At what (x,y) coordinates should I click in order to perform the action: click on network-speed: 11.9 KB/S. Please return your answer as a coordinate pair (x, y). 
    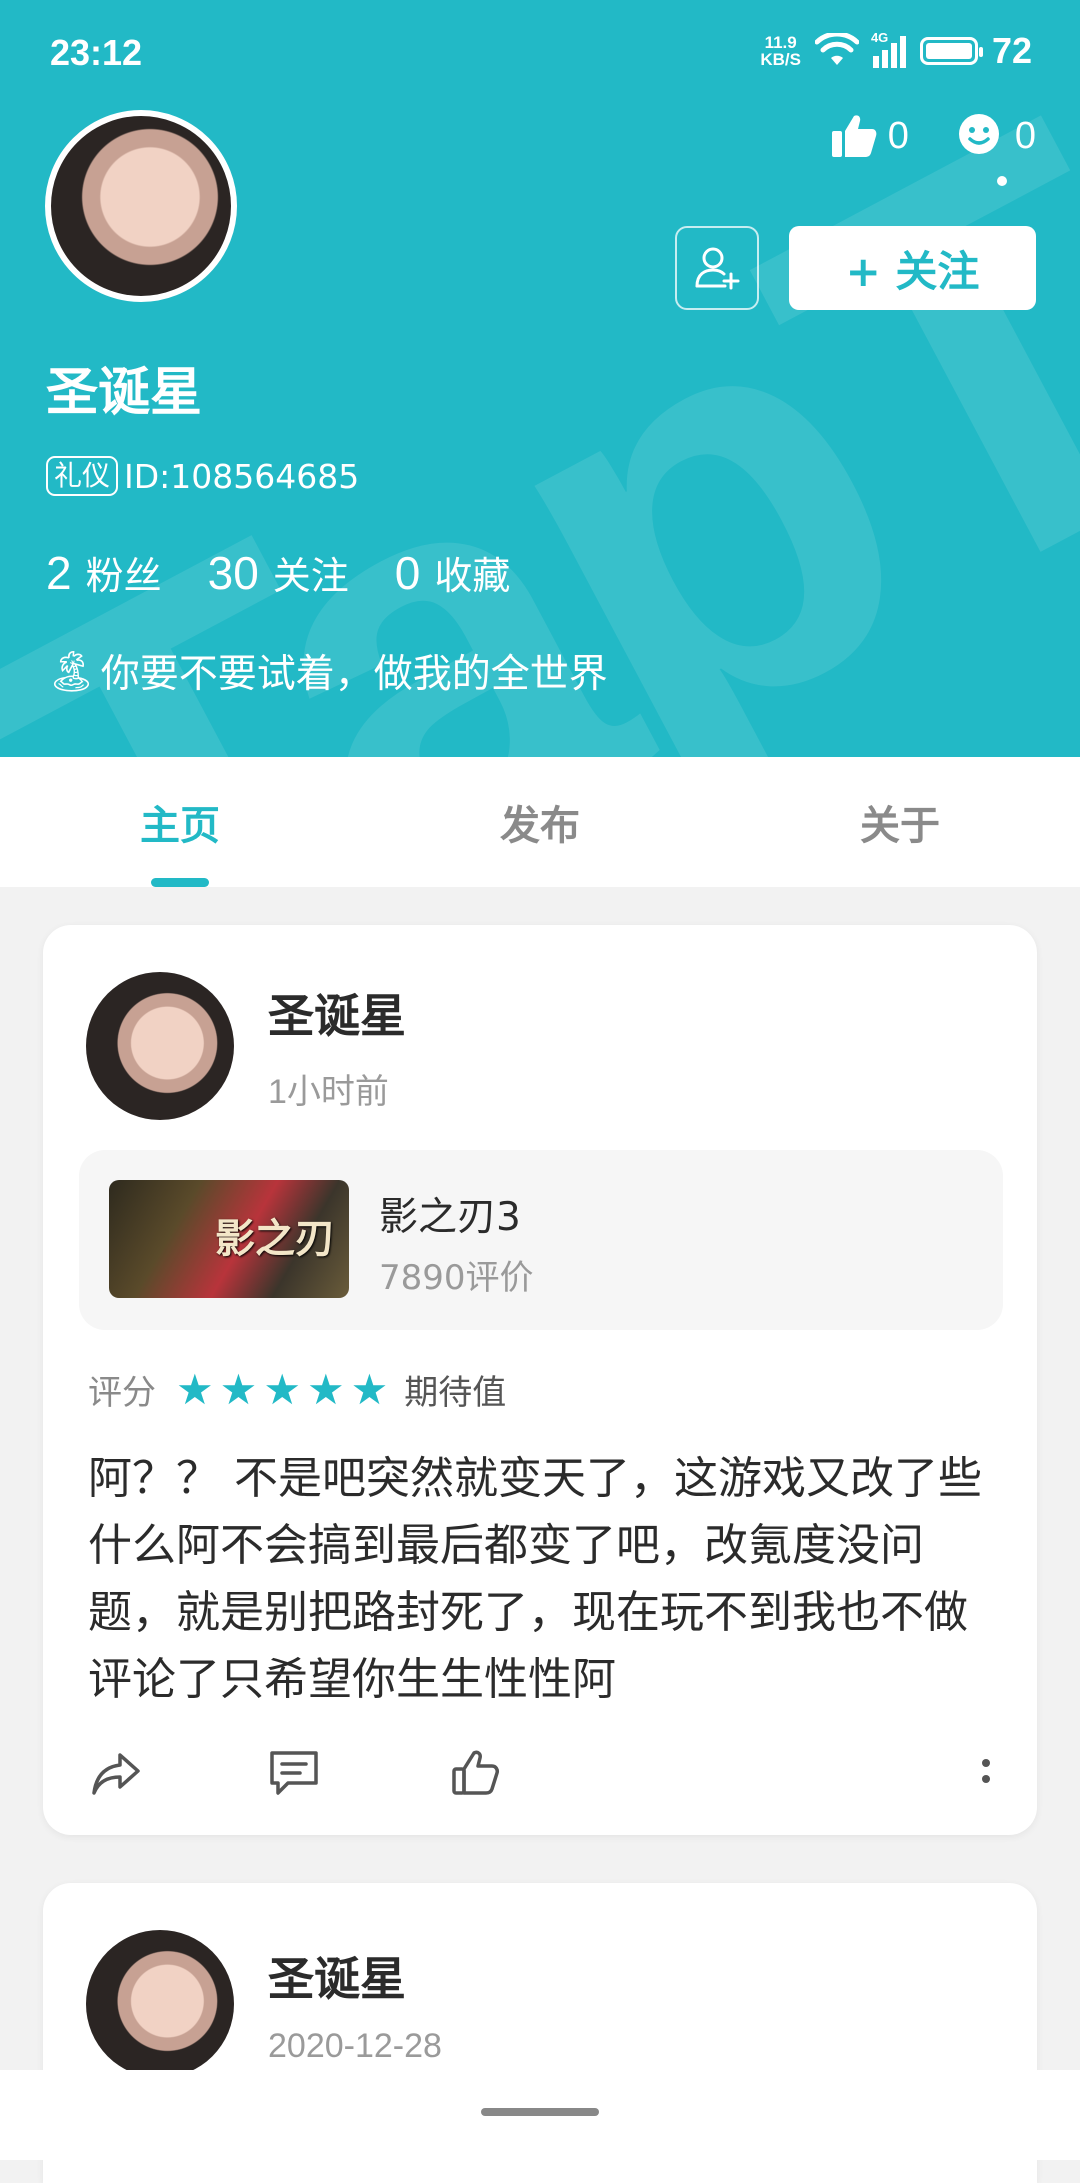
    Looking at the image, I should click on (780, 51).